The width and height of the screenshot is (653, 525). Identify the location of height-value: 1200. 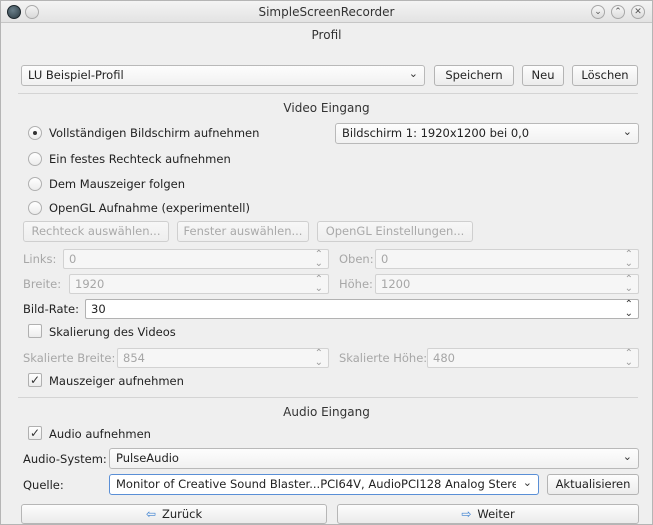
(396, 284).